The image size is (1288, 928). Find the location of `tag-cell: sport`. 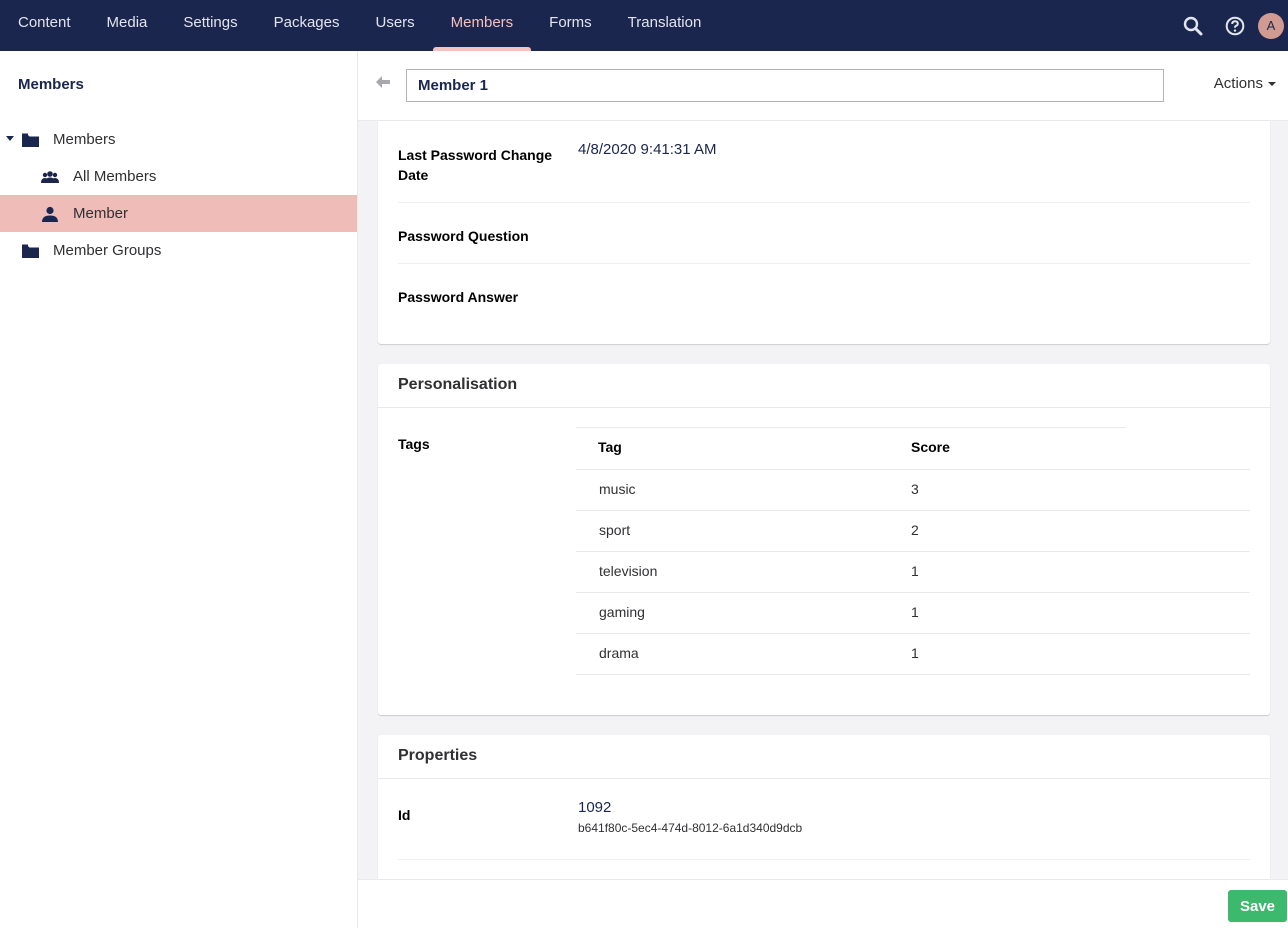

tag-cell: sport is located at coordinates (615, 530).